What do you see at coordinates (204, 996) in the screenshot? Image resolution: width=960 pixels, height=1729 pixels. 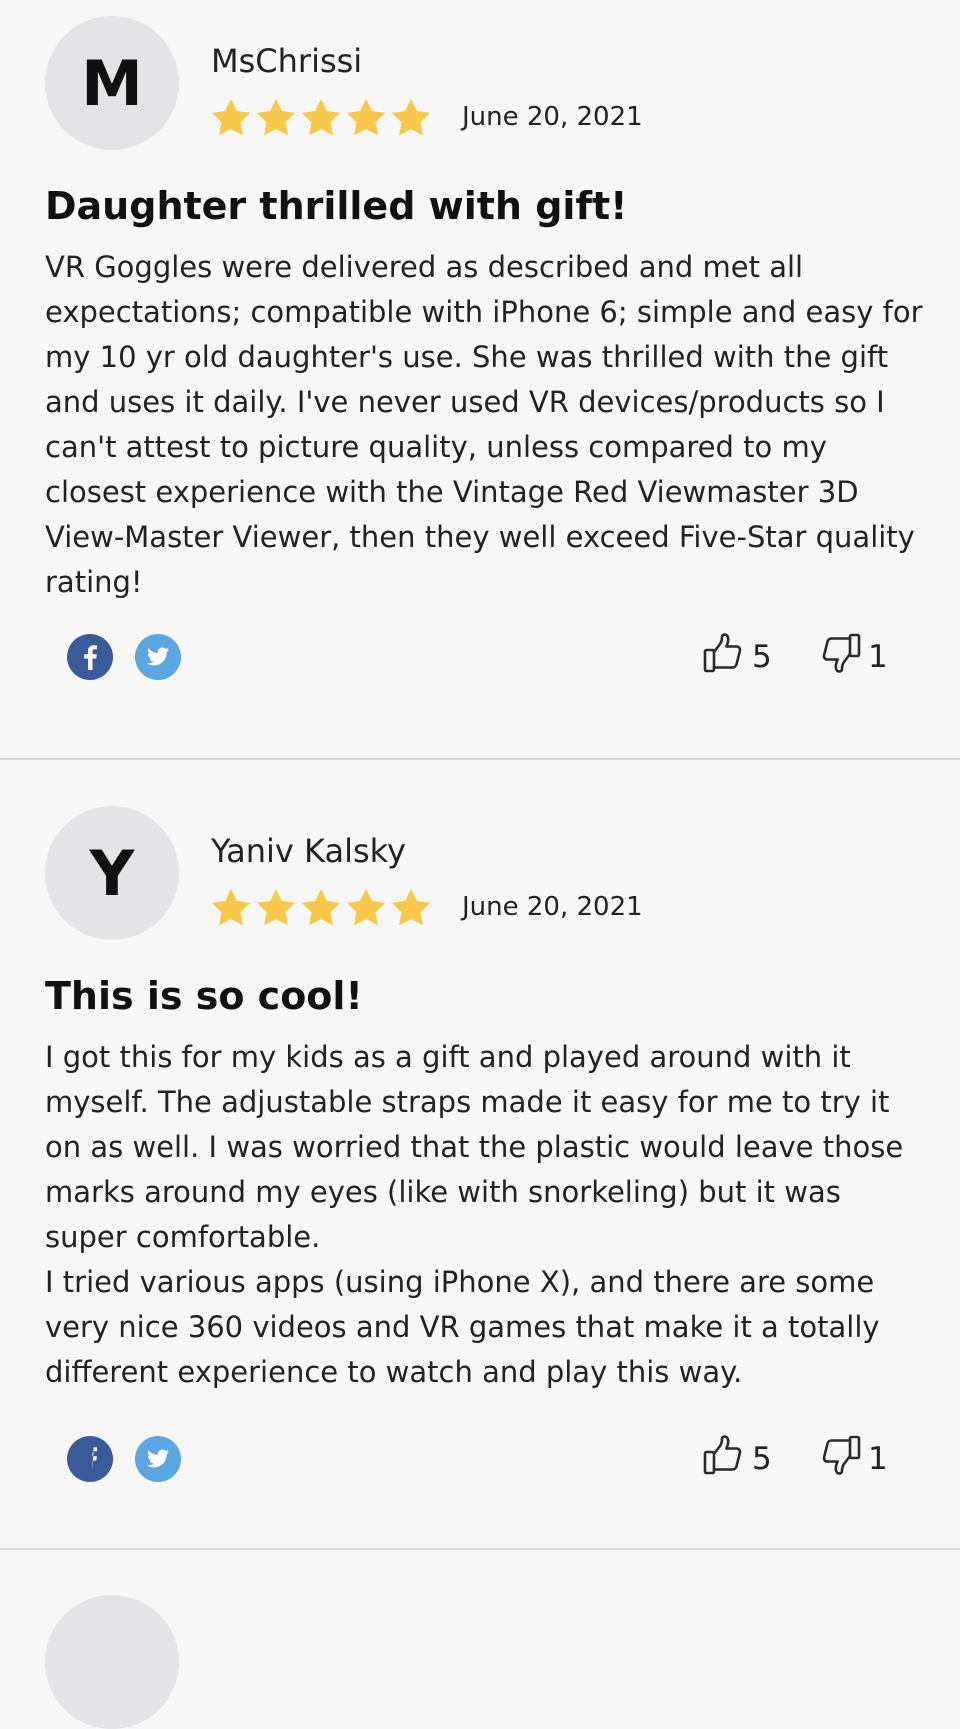 I see `review-title: This is so cool!` at bounding box center [204, 996].